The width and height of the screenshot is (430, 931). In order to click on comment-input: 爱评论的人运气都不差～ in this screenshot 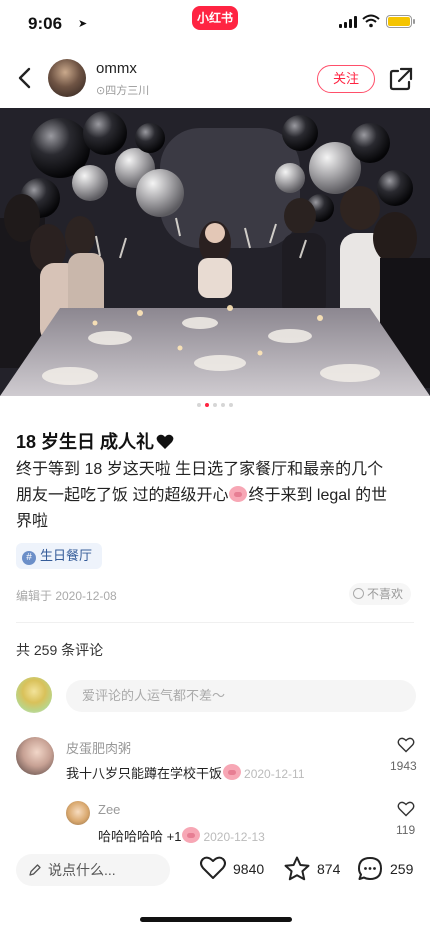, I will do `click(241, 696)`.